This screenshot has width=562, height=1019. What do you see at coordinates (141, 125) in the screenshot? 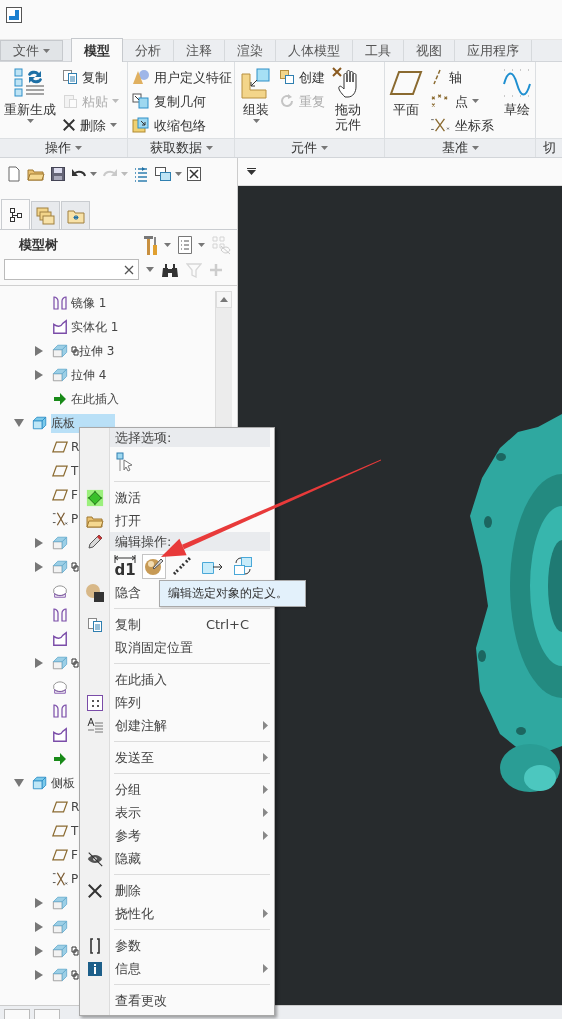
I see `shrinkwrap-icon` at bounding box center [141, 125].